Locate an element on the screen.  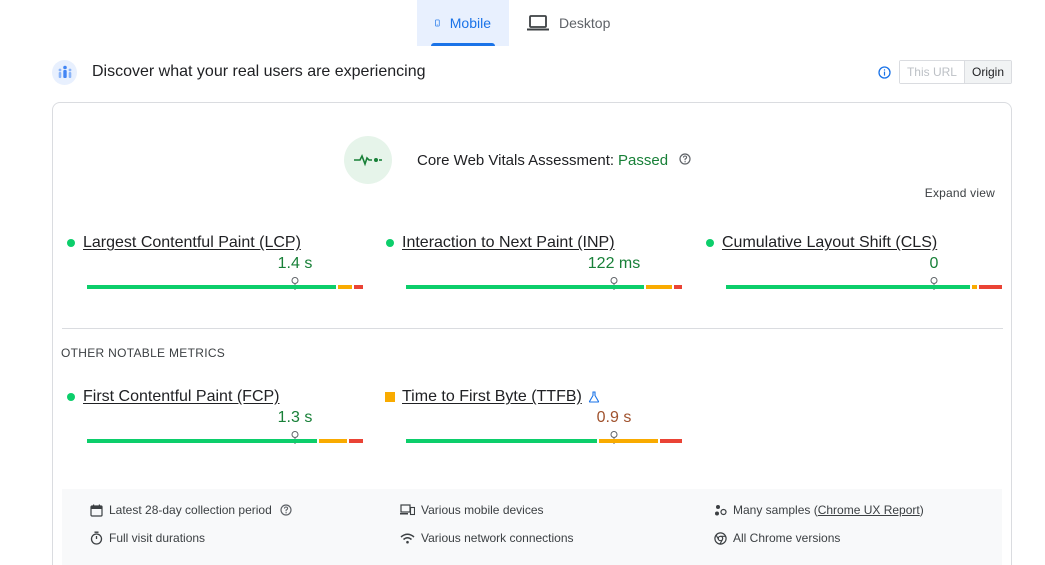
wifi-icon is located at coordinates (407, 538).